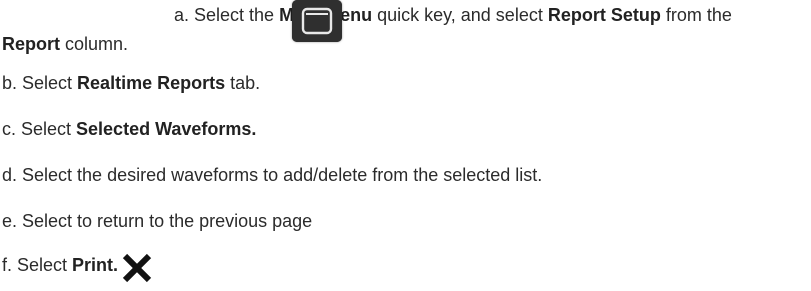 This screenshot has width=811, height=291. What do you see at coordinates (317, 21) in the screenshot?
I see `main-menu-quick-key-icon` at bounding box center [317, 21].